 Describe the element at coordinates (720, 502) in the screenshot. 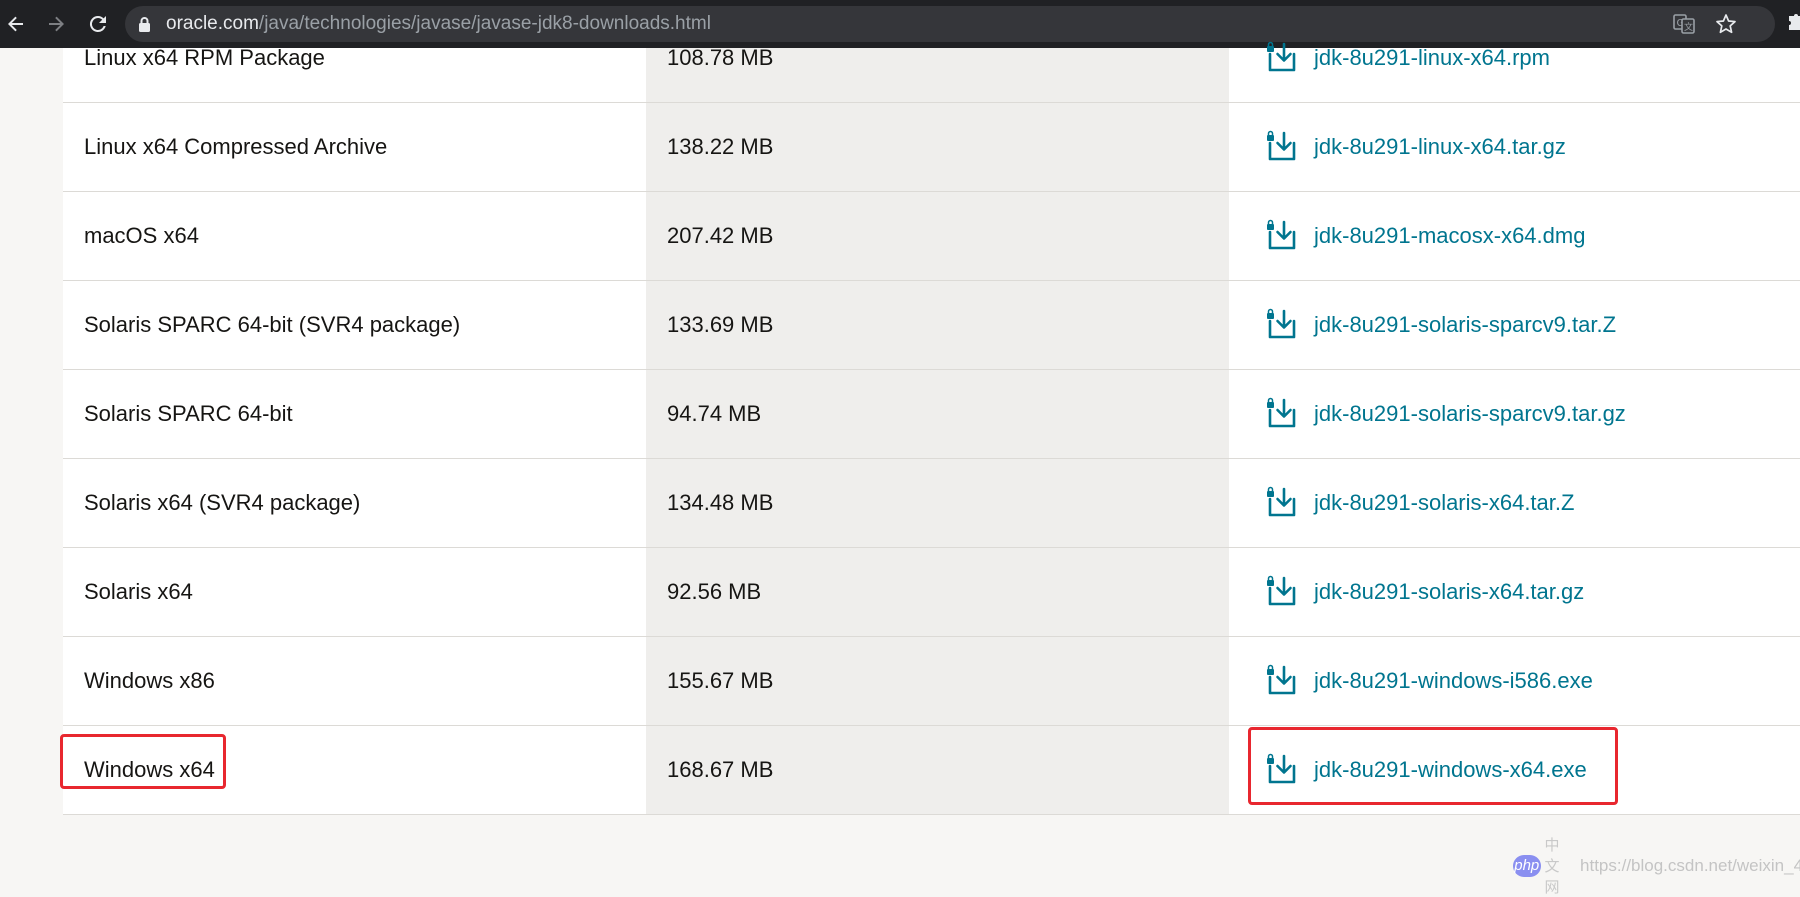

I see `file-size: 134.48 MB` at that location.